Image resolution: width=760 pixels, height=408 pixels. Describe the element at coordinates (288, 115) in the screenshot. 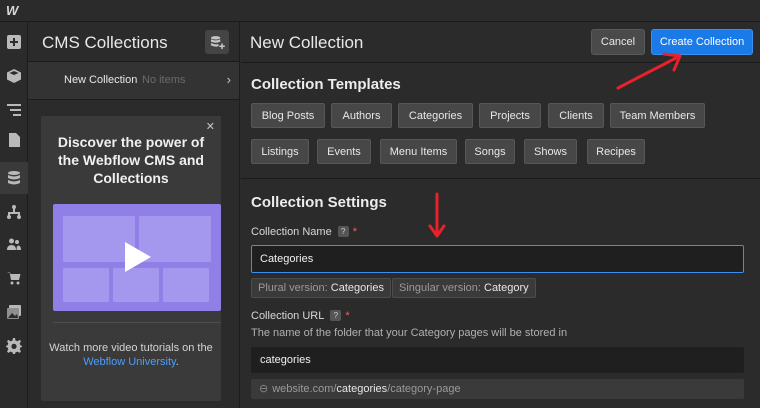

I see `template-button: Blog Posts` at that location.